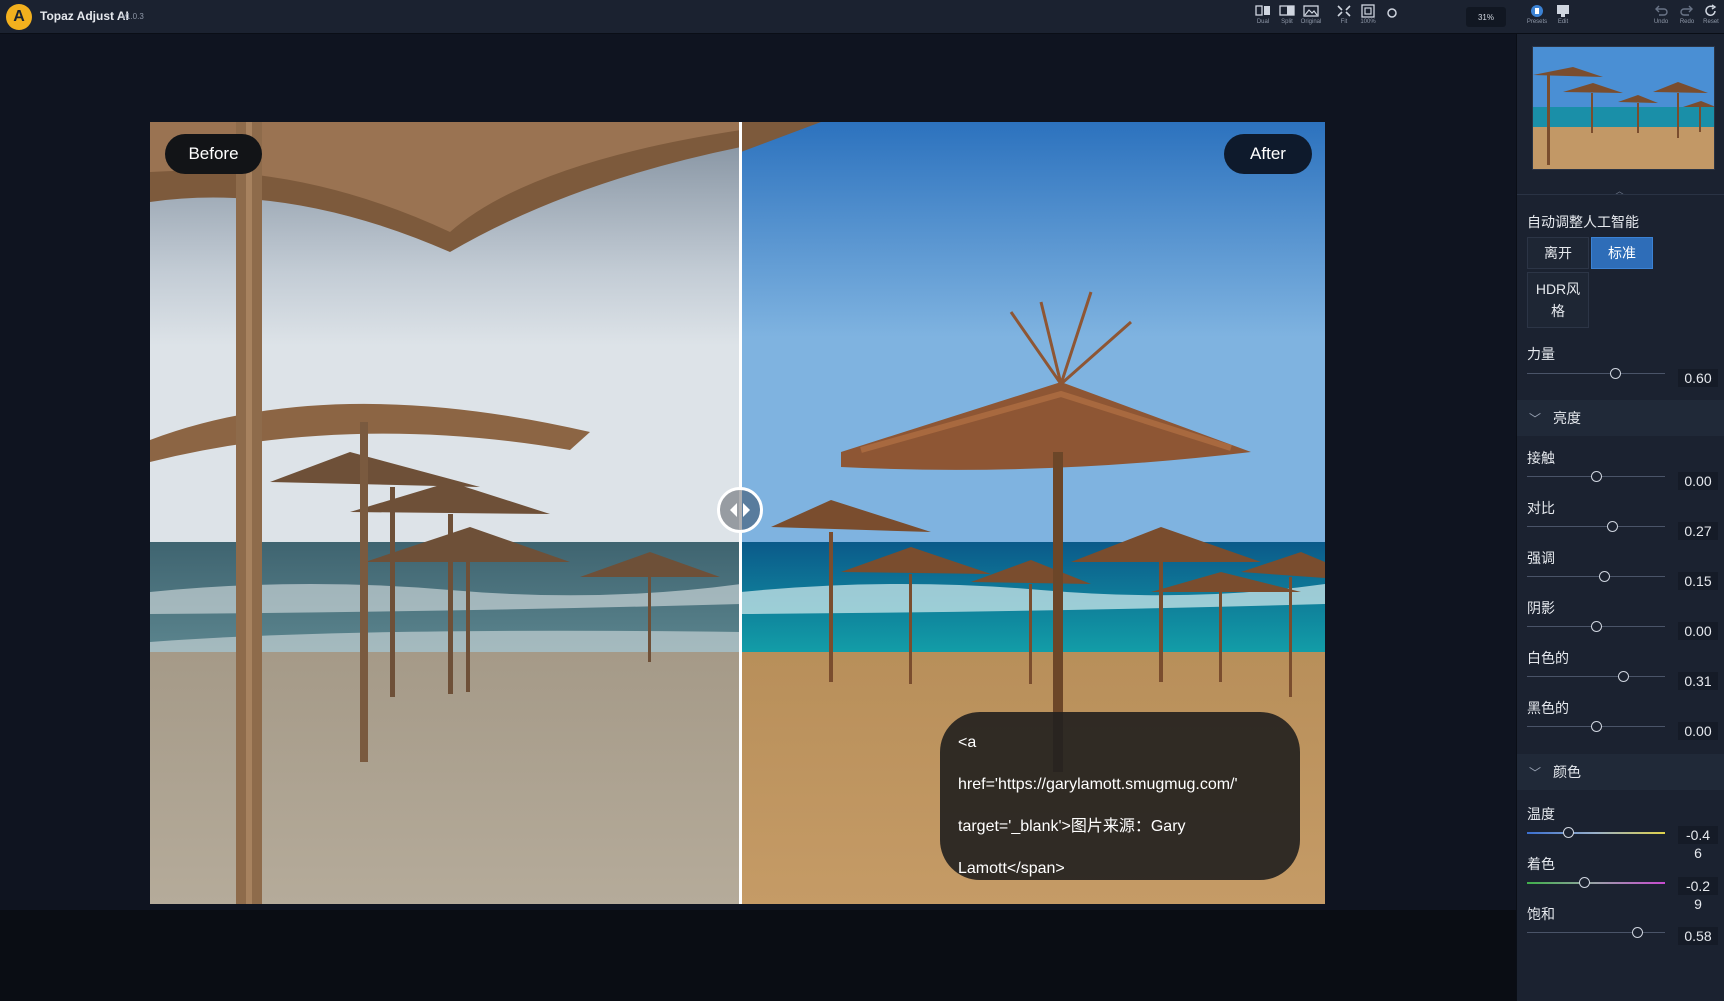 The width and height of the screenshot is (1724, 1001). What do you see at coordinates (1541, 508) in the screenshot?
I see `contrast-label: 对比` at bounding box center [1541, 508].